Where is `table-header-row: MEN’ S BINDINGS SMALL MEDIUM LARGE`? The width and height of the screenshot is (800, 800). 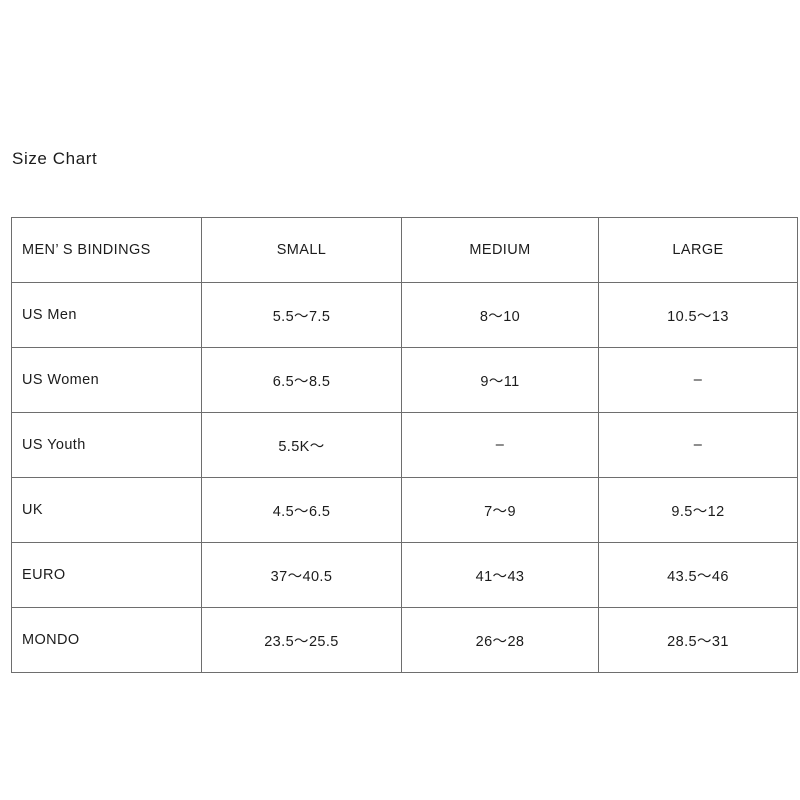 table-header-row: MEN’ S BINDINGS SMALL MEDIUM LARGE is located at coordinates (404, 250).